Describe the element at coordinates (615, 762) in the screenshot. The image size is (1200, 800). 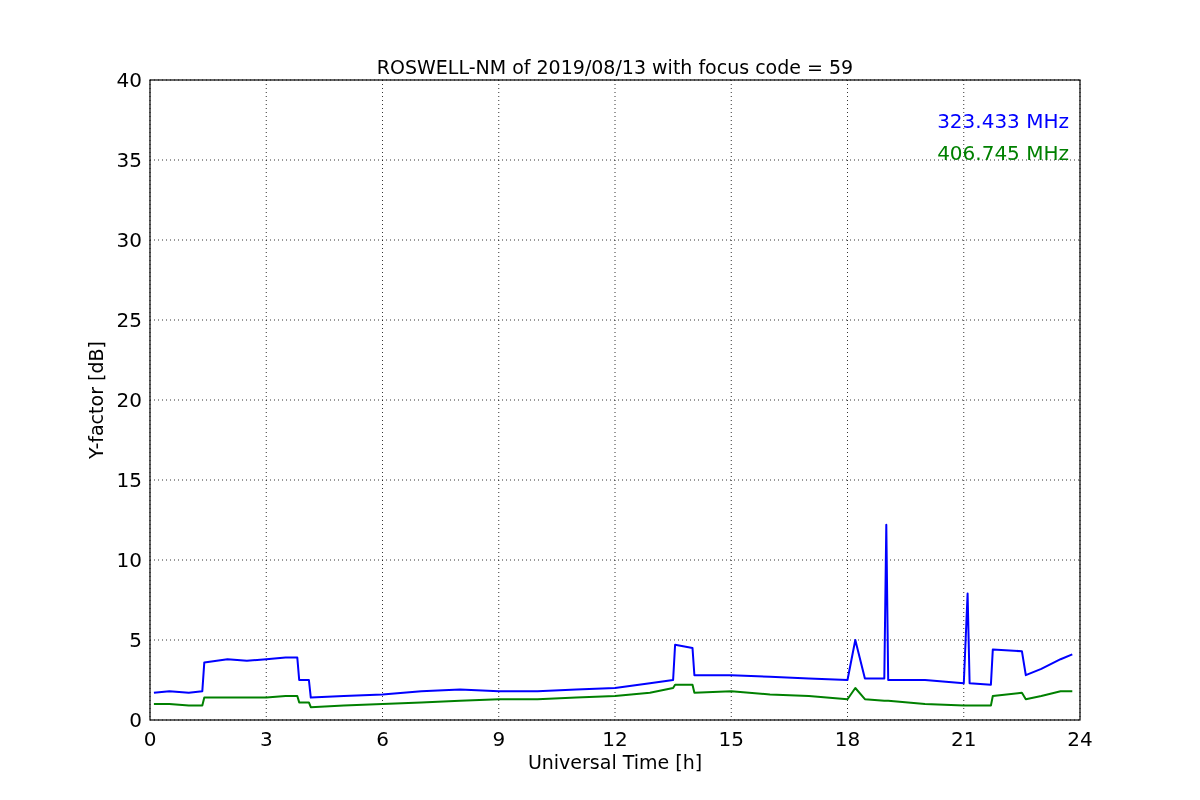
I see `x-axis-label: Universal Time [h]` at that location.